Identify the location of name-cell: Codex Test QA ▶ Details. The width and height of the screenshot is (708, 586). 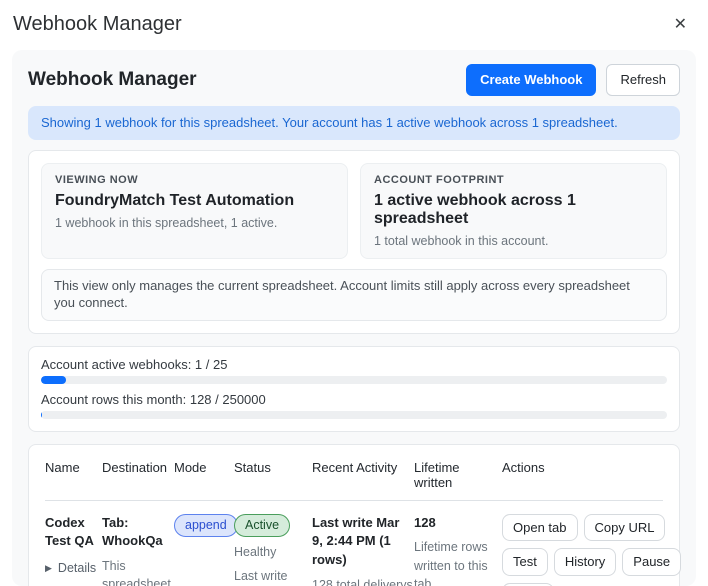
(73, 550).